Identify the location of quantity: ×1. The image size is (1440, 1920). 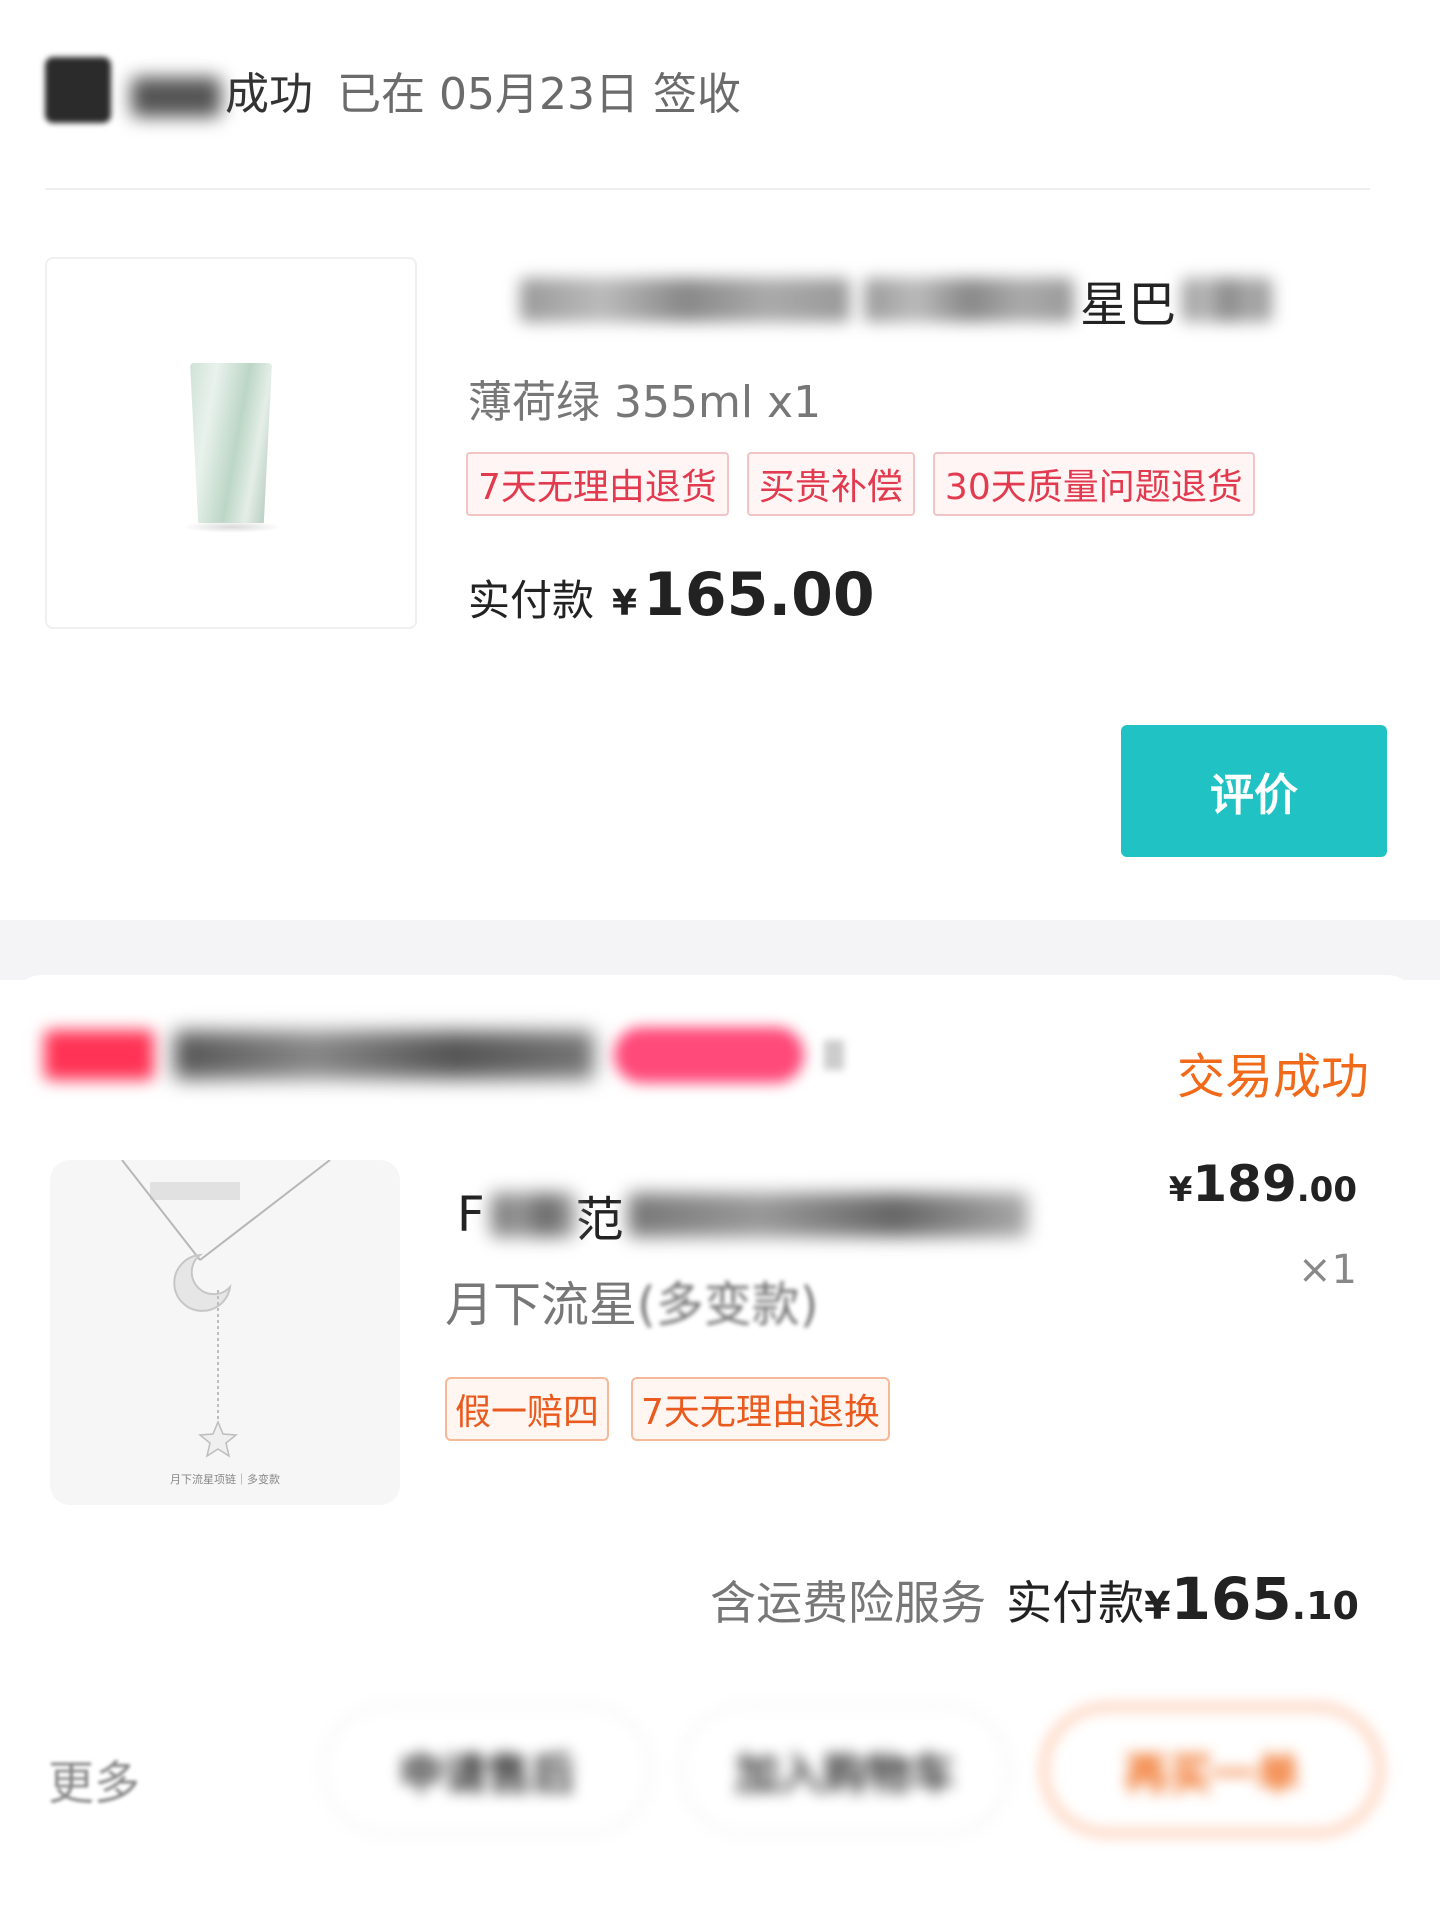
(1327, 1270).